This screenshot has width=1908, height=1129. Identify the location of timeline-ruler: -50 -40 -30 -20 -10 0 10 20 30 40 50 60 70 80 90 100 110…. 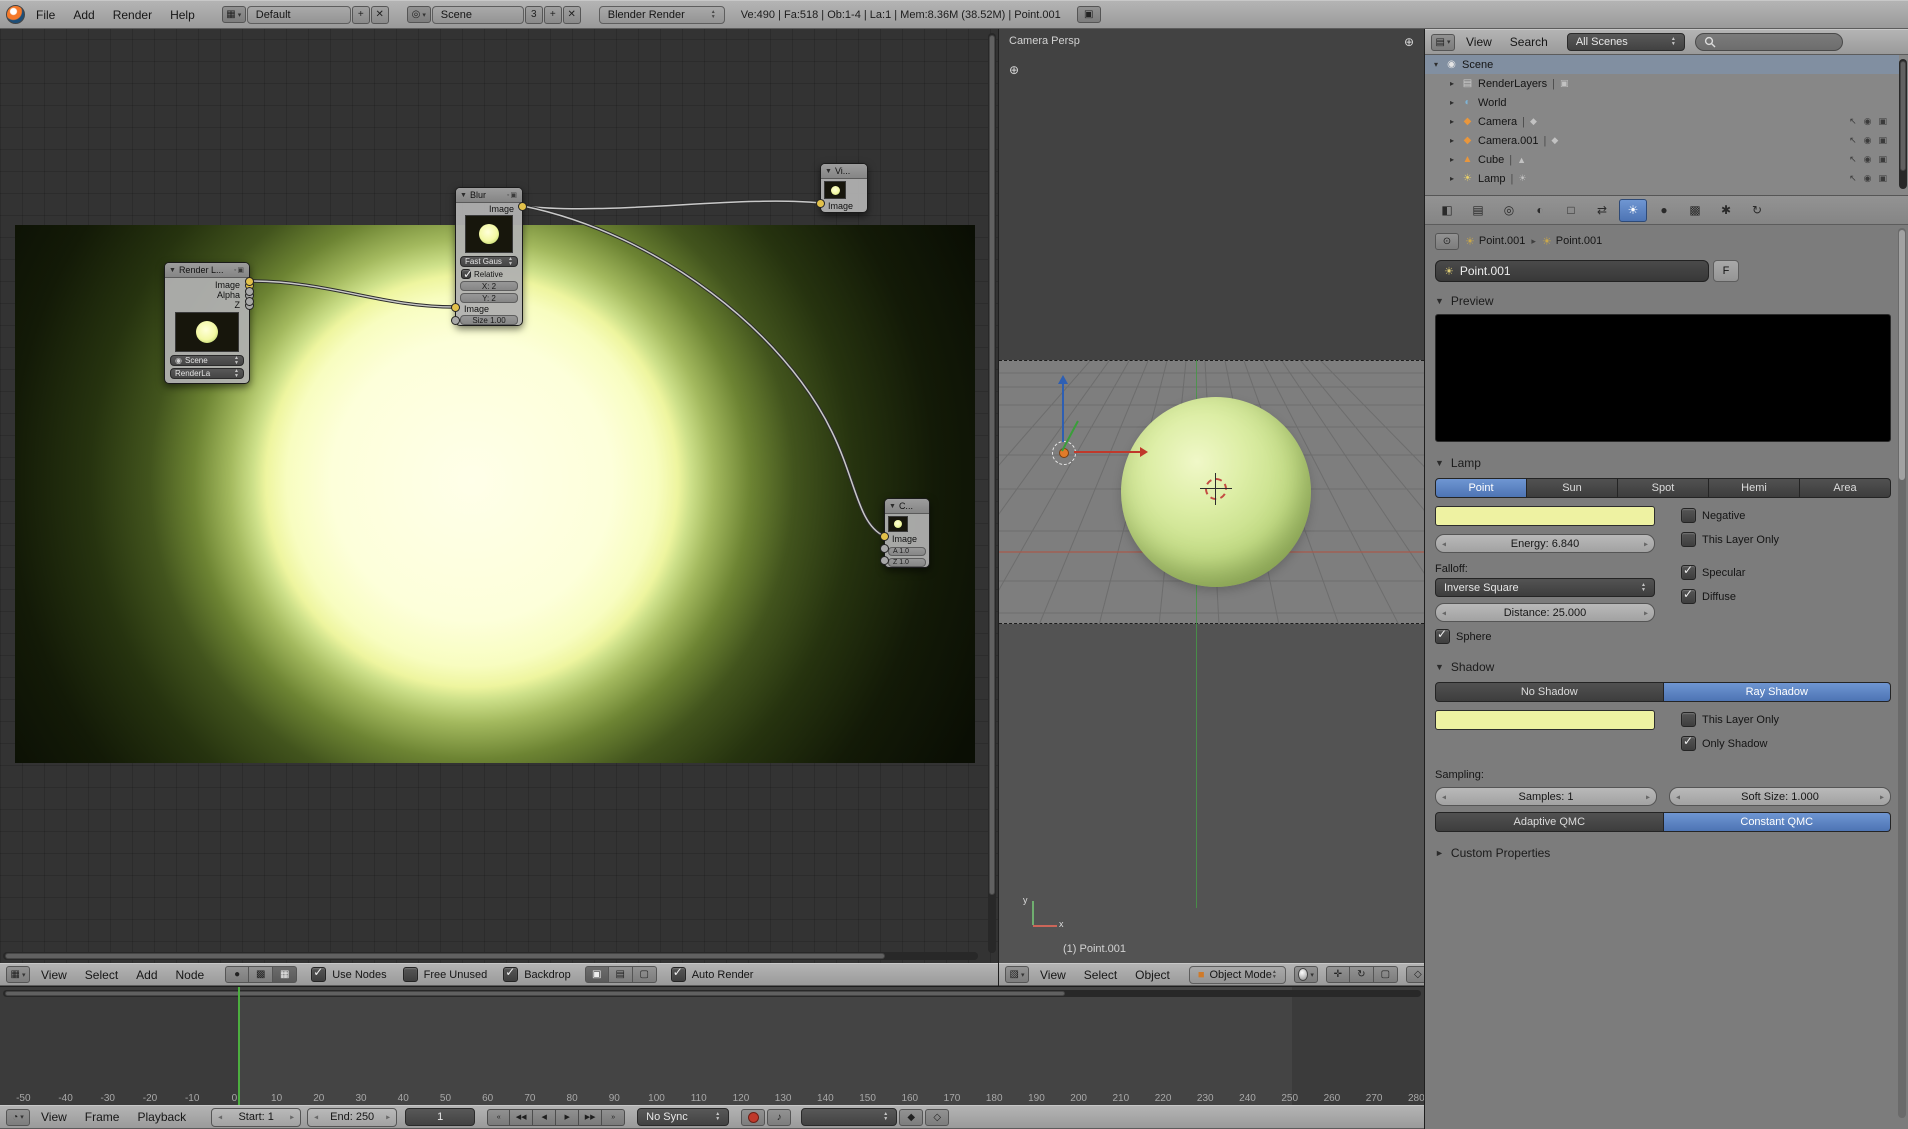
(712, 1096).